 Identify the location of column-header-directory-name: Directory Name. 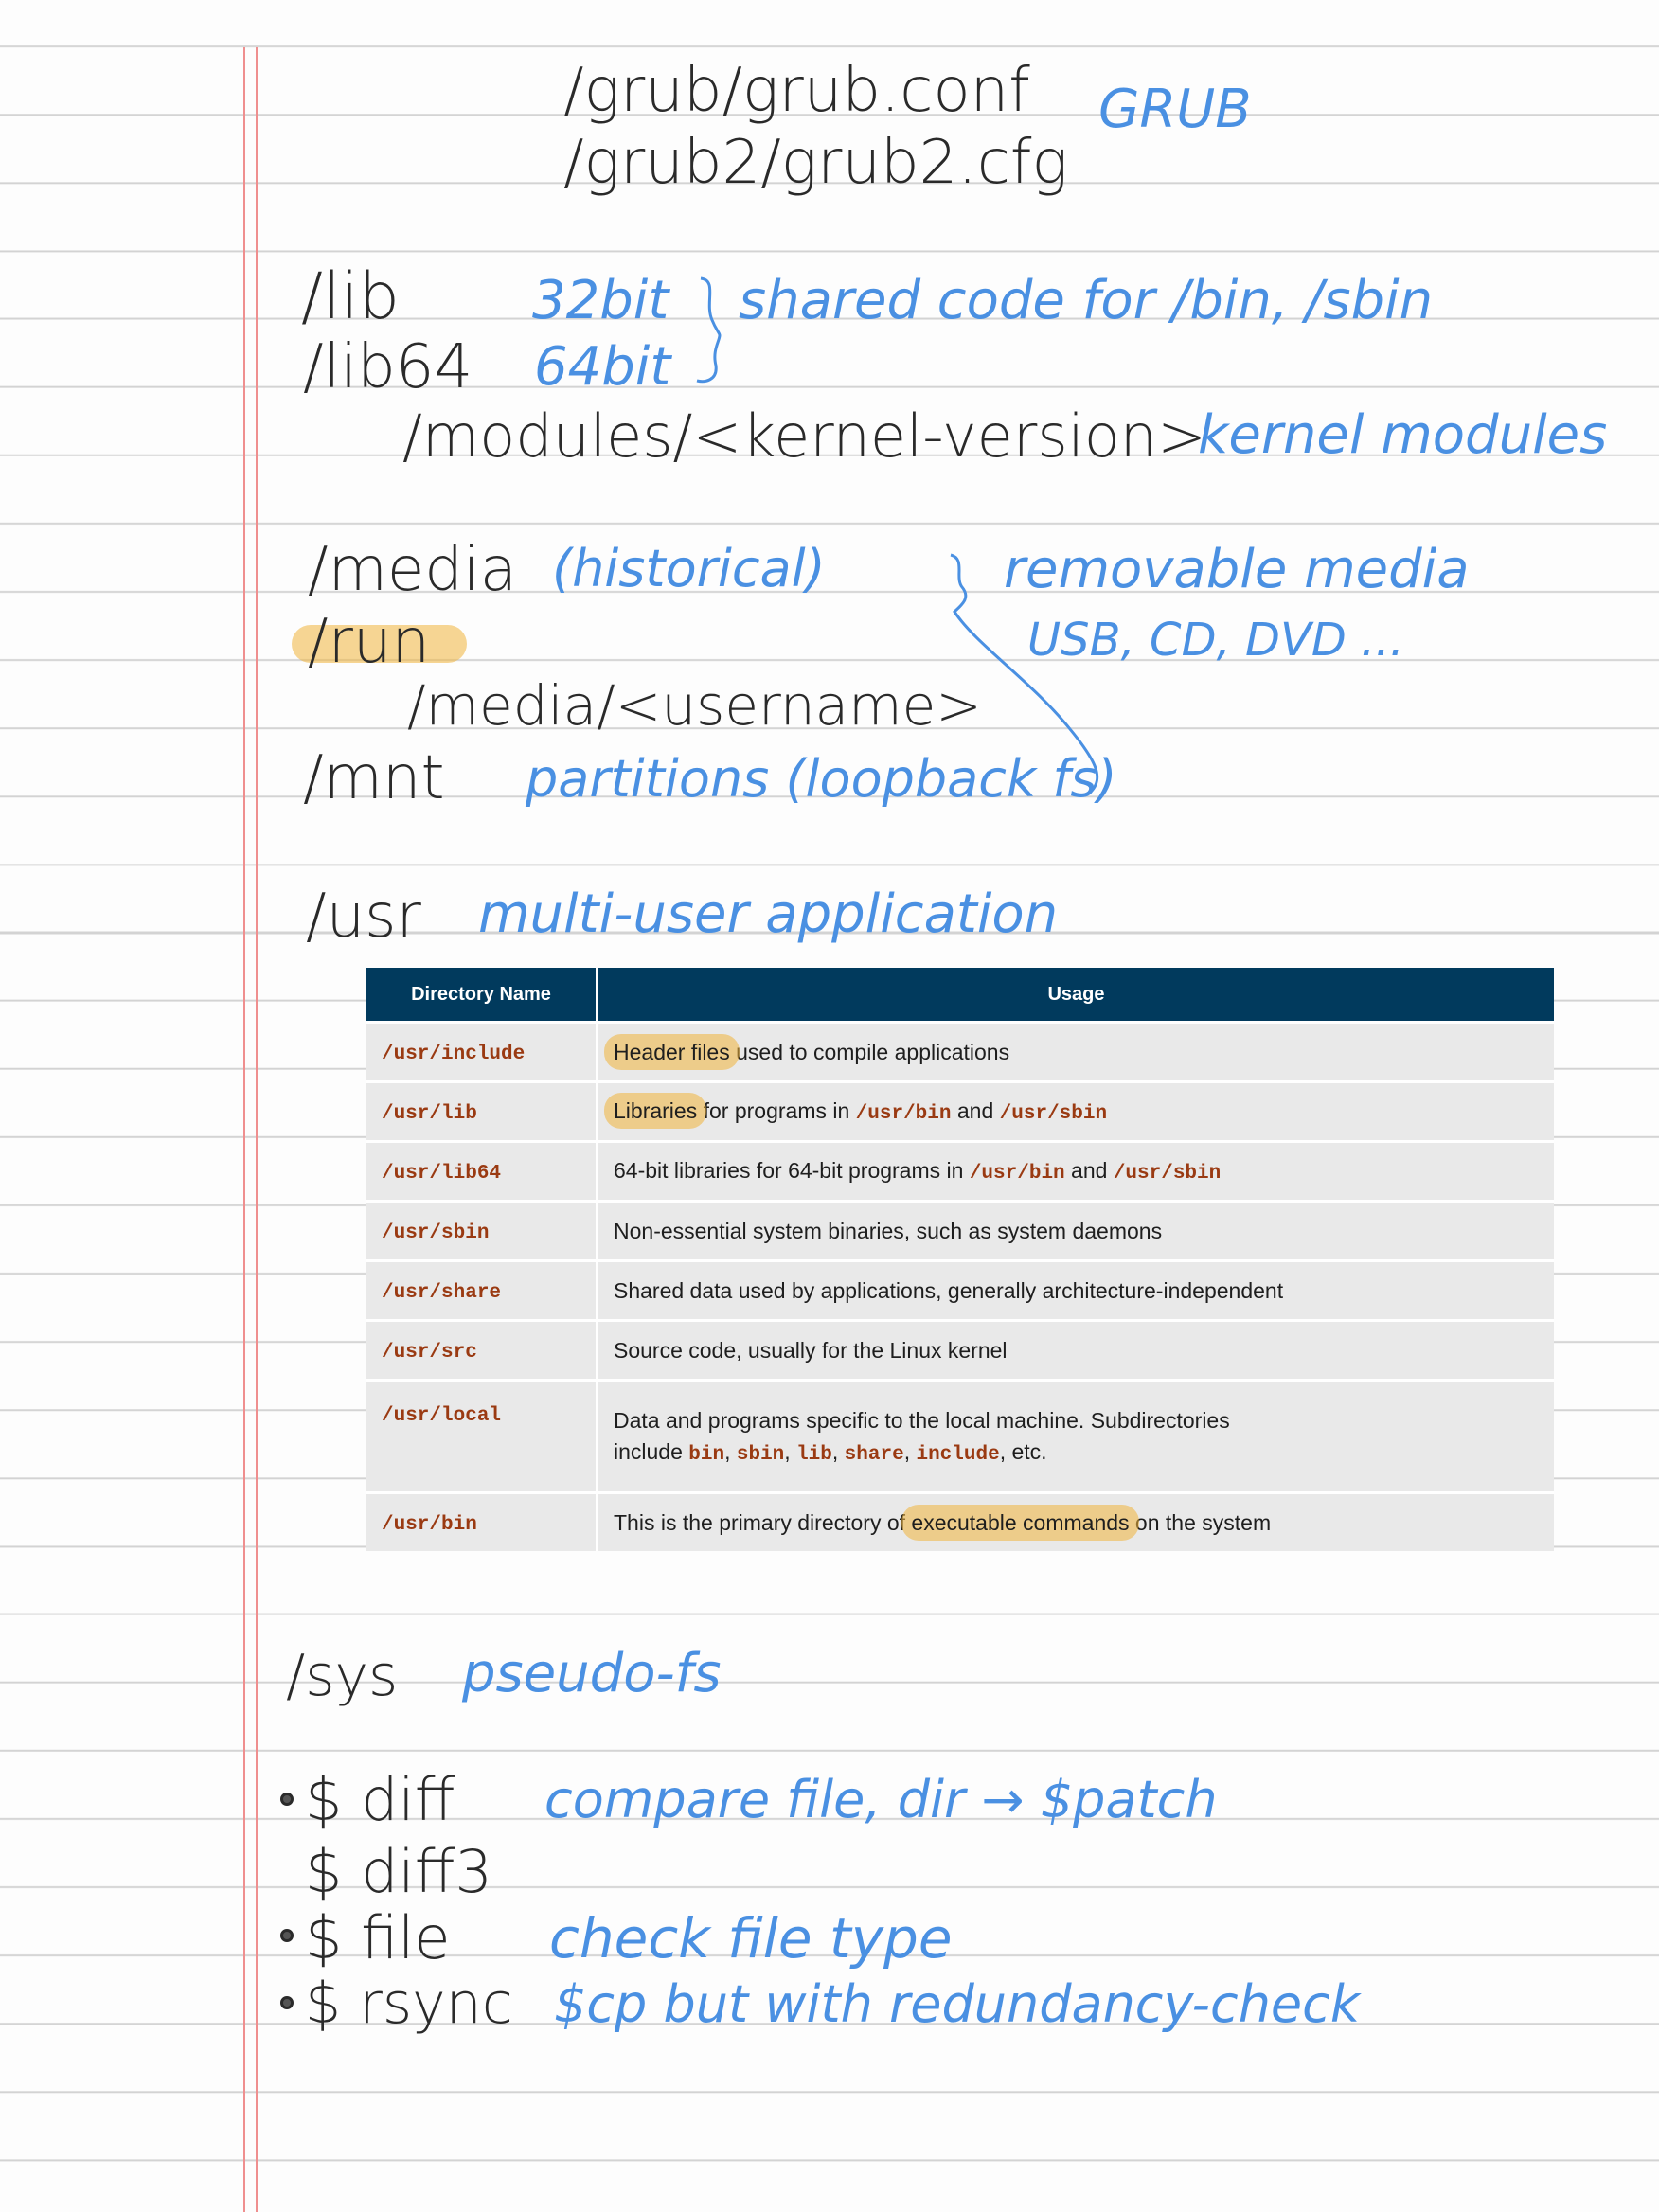
(482, 995).